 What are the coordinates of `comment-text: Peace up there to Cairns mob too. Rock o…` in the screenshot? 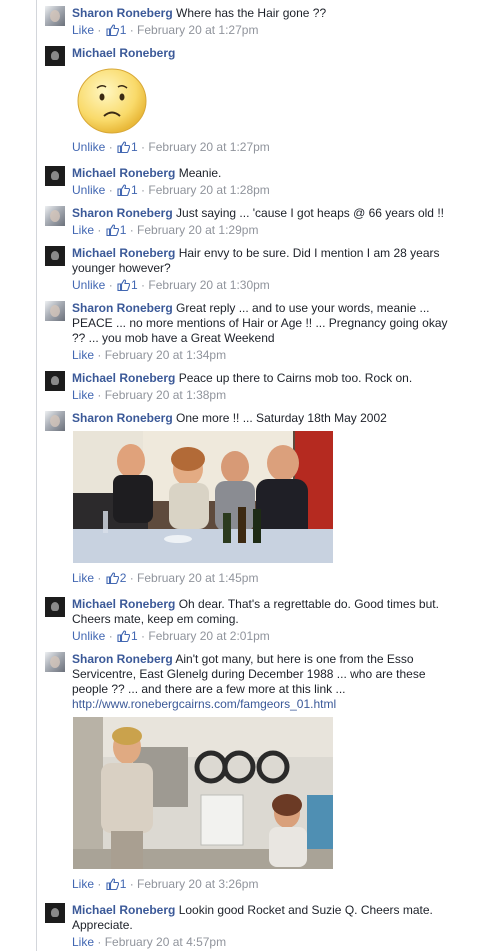 It's located at (295, 378).